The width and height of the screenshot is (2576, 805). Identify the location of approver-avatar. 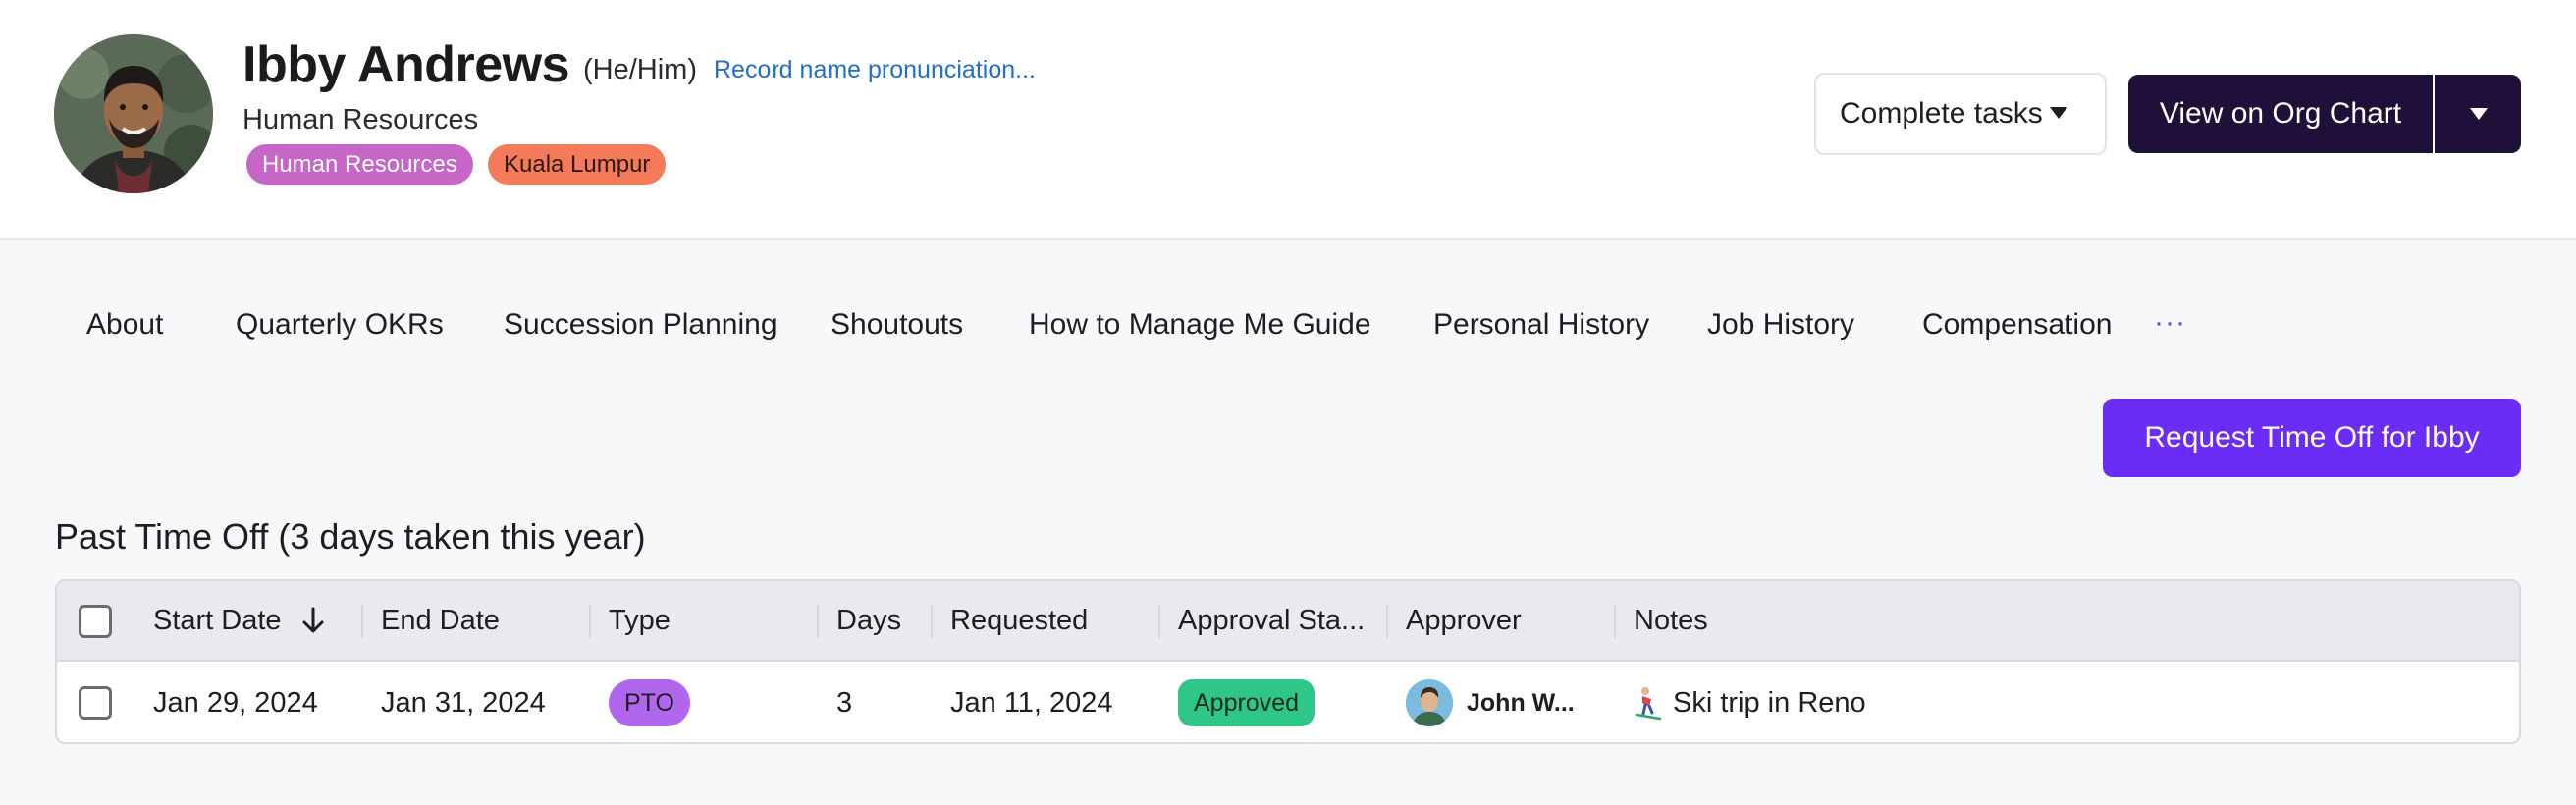
(1429, 702).